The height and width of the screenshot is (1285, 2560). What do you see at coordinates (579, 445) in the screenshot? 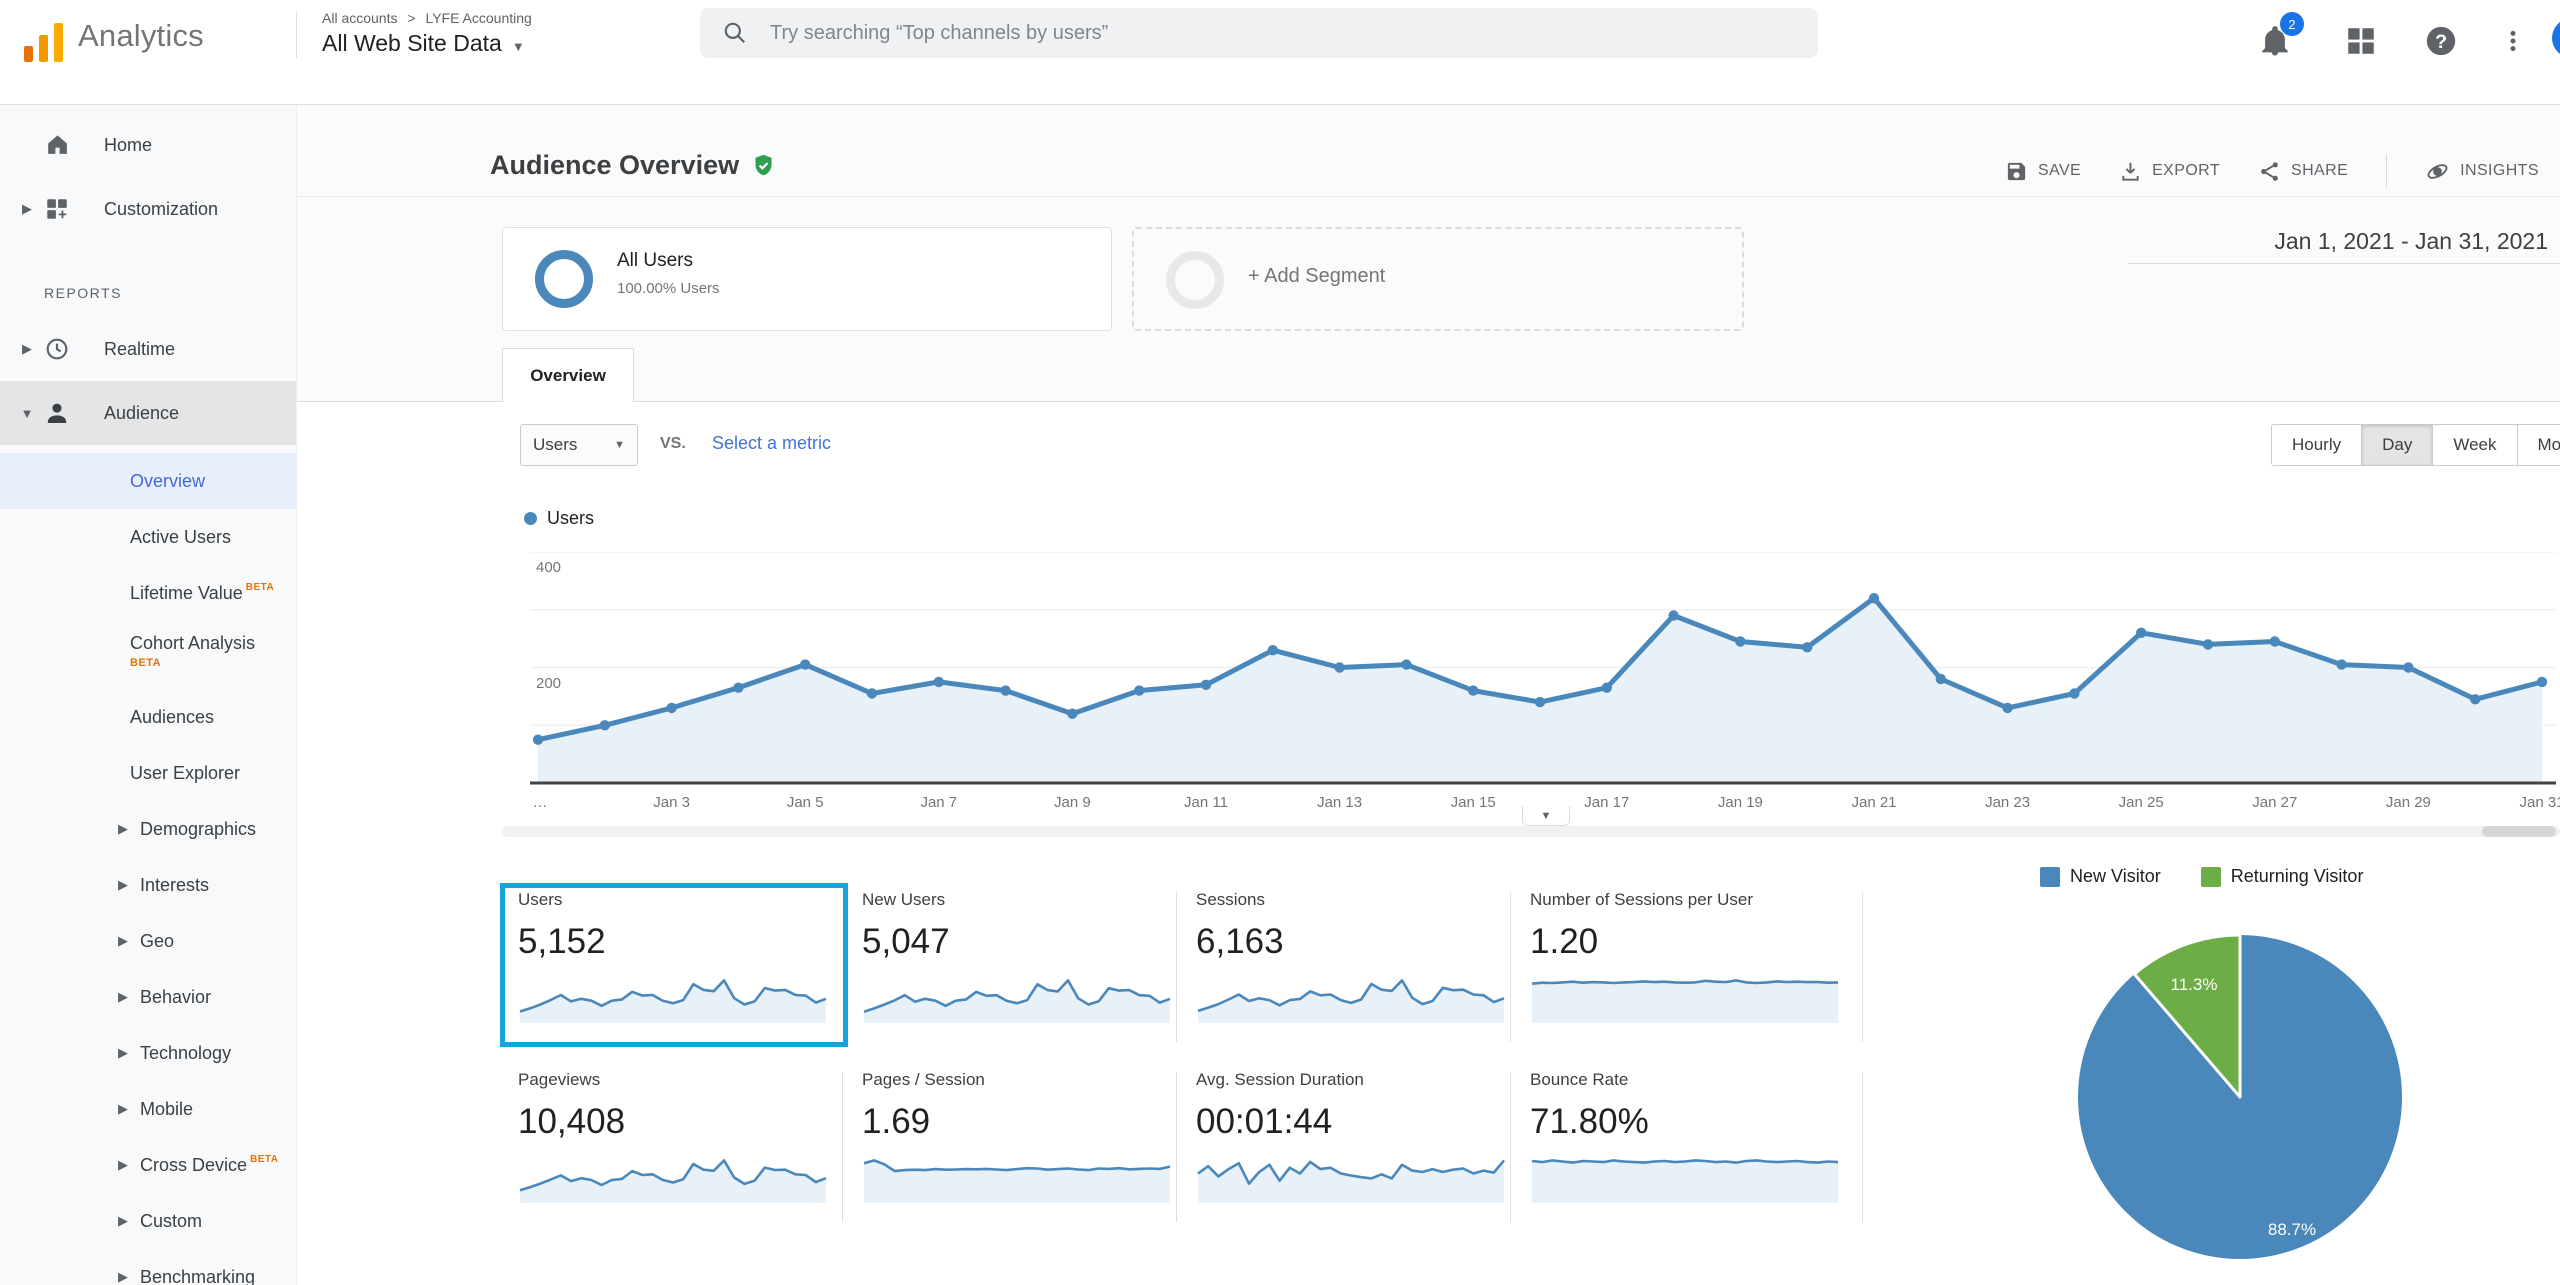
I see `metric-dropdown: Users ▼` at bounding box center [579, 445].